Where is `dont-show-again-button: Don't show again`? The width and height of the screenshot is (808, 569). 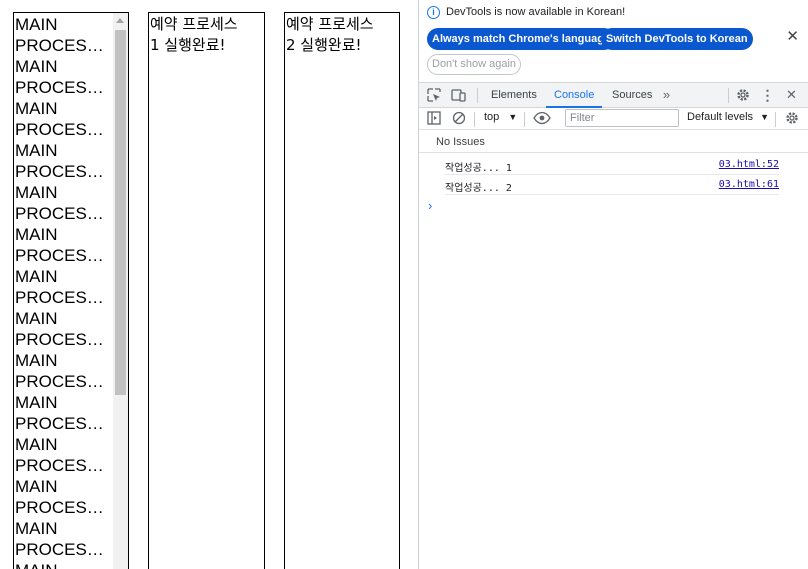 dont-show-again-button: Don't show again is located at coordinates (474, 64).